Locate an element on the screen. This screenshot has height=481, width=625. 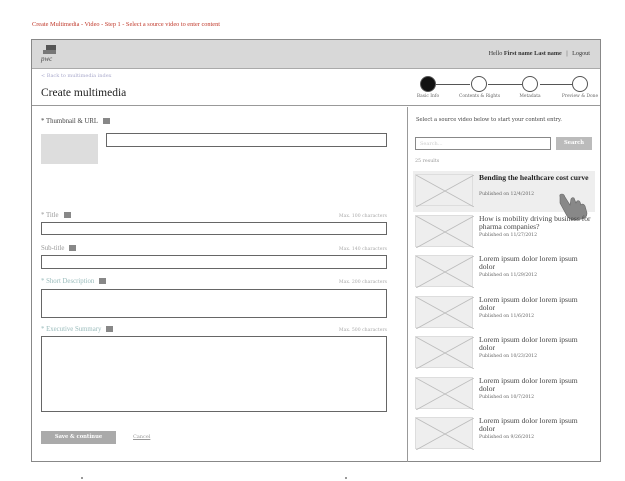
search-button: Search is located at coordinates (574, 143).